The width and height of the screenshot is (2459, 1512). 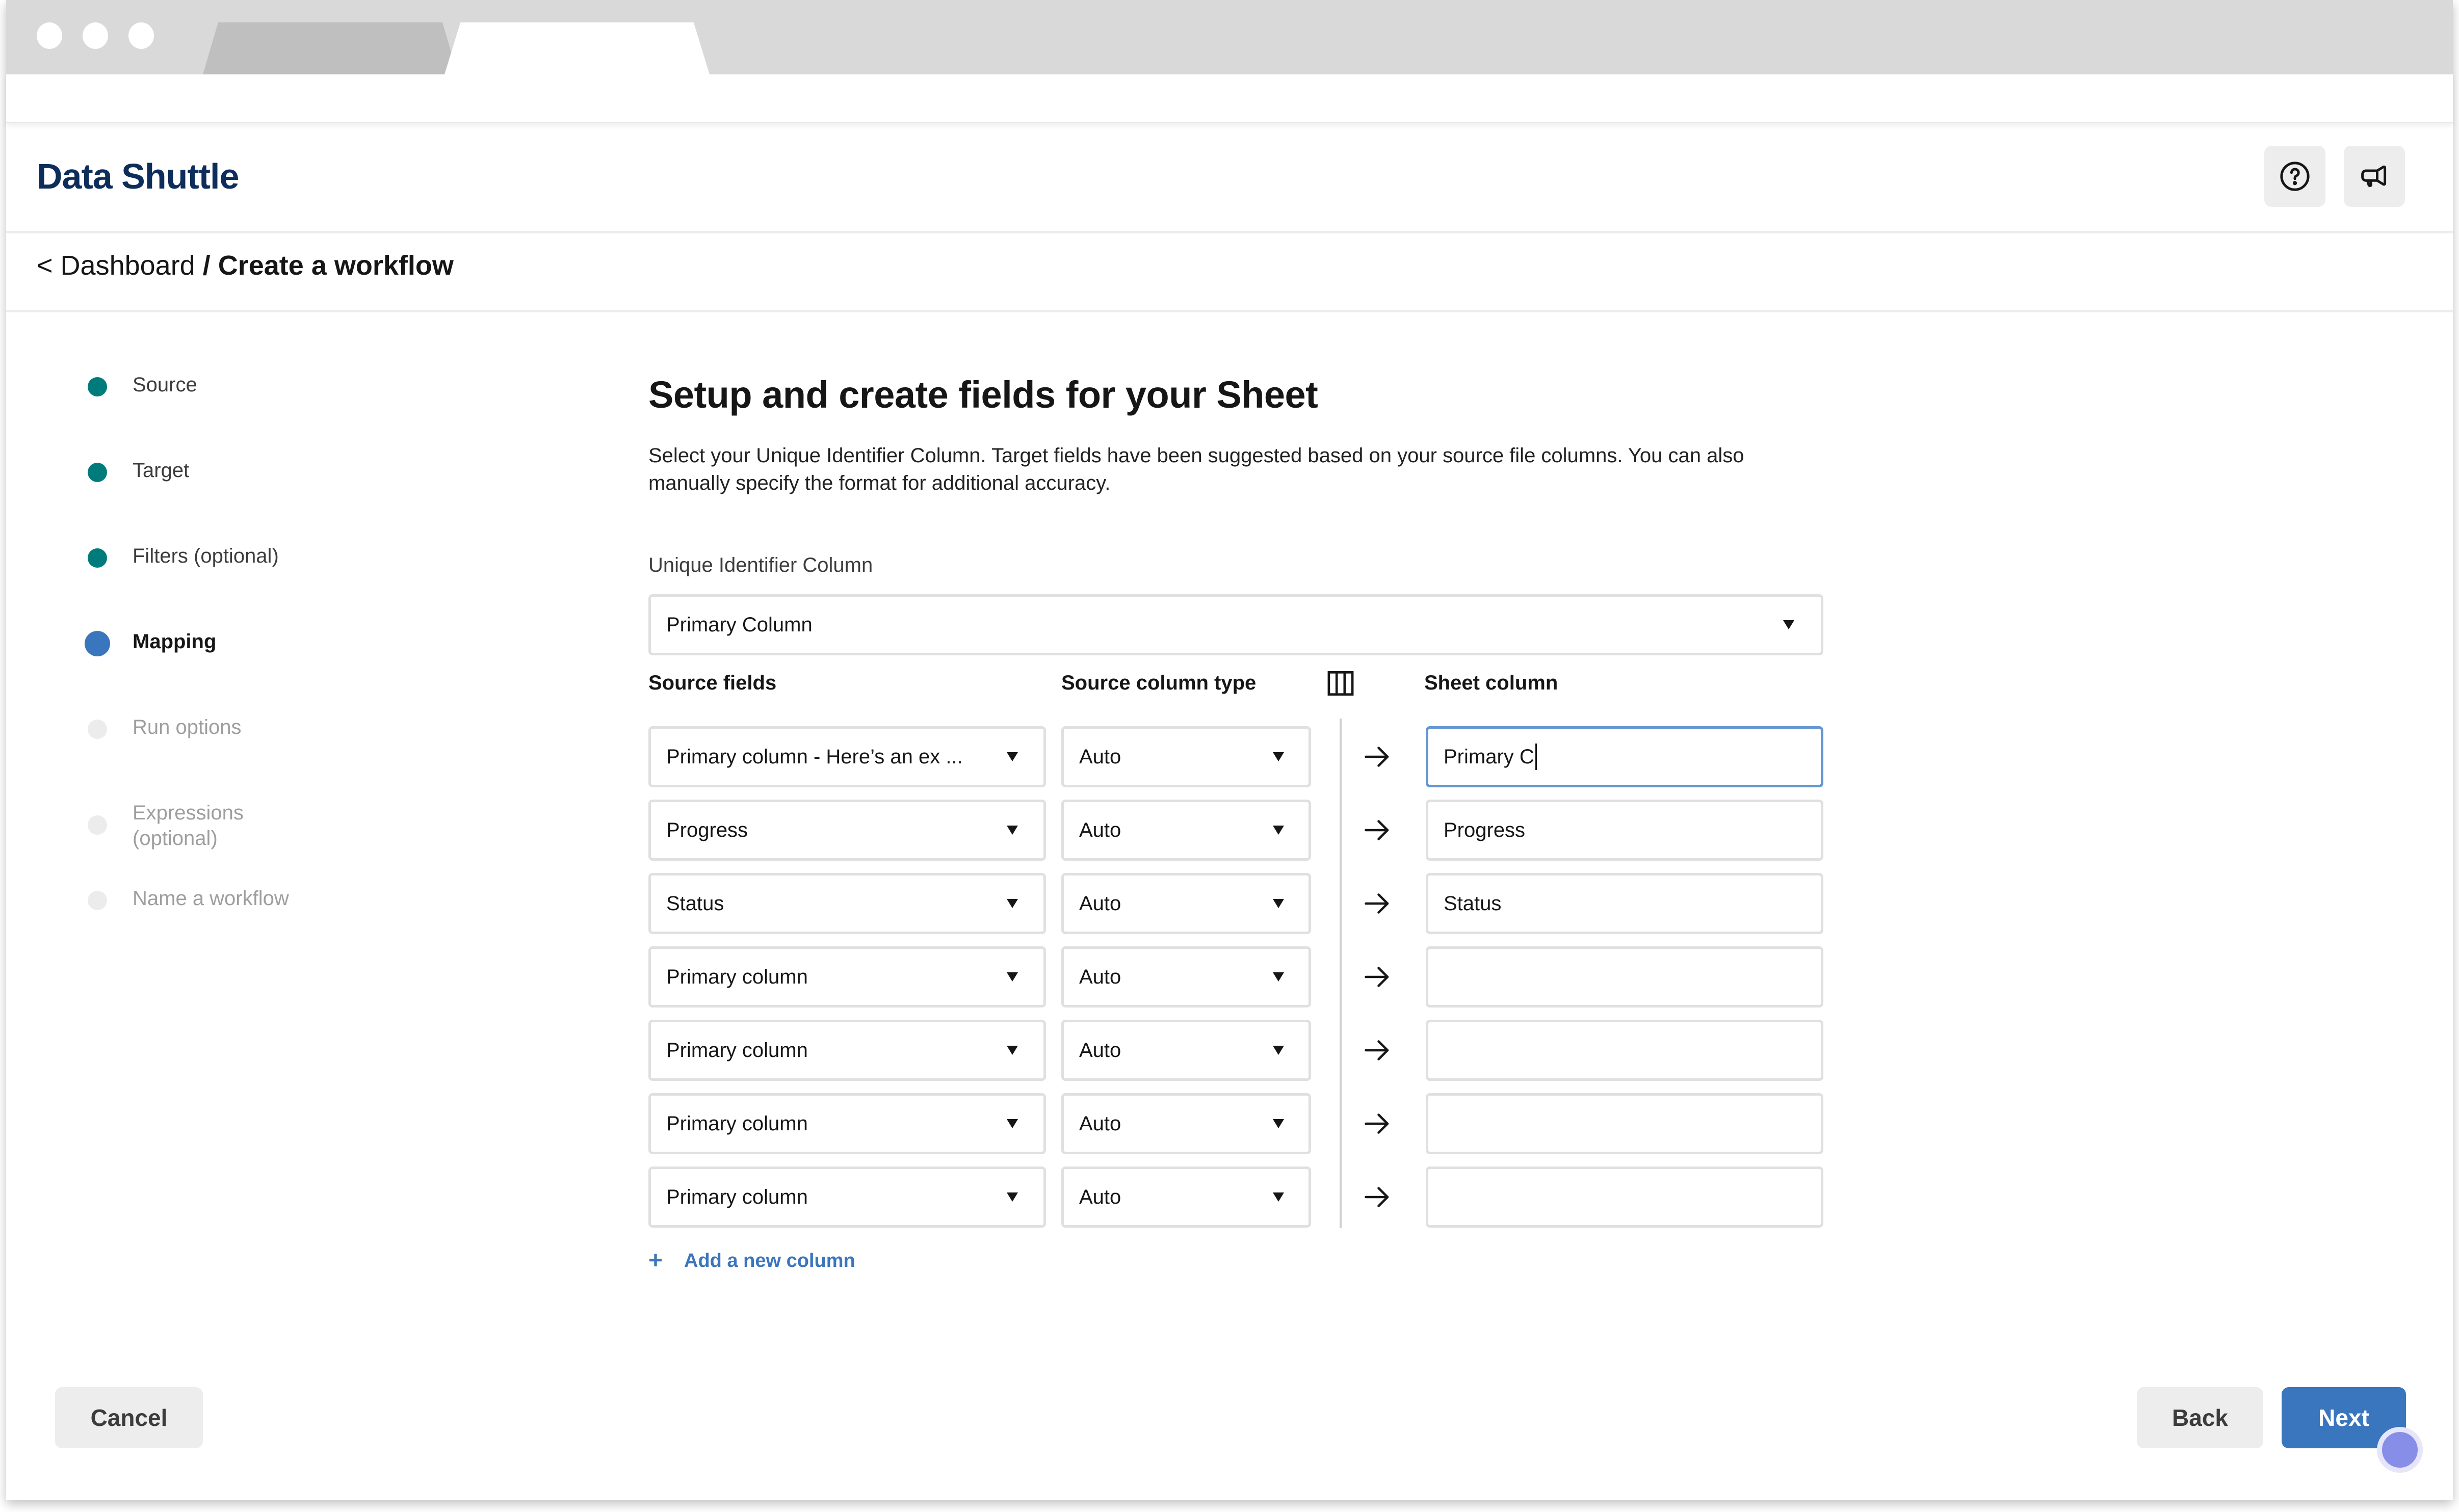 What do you see at coordinates (1229, 178) in the screenshot?
I see `app-header: Data Shuttle` at bounding box center [1229, 178].